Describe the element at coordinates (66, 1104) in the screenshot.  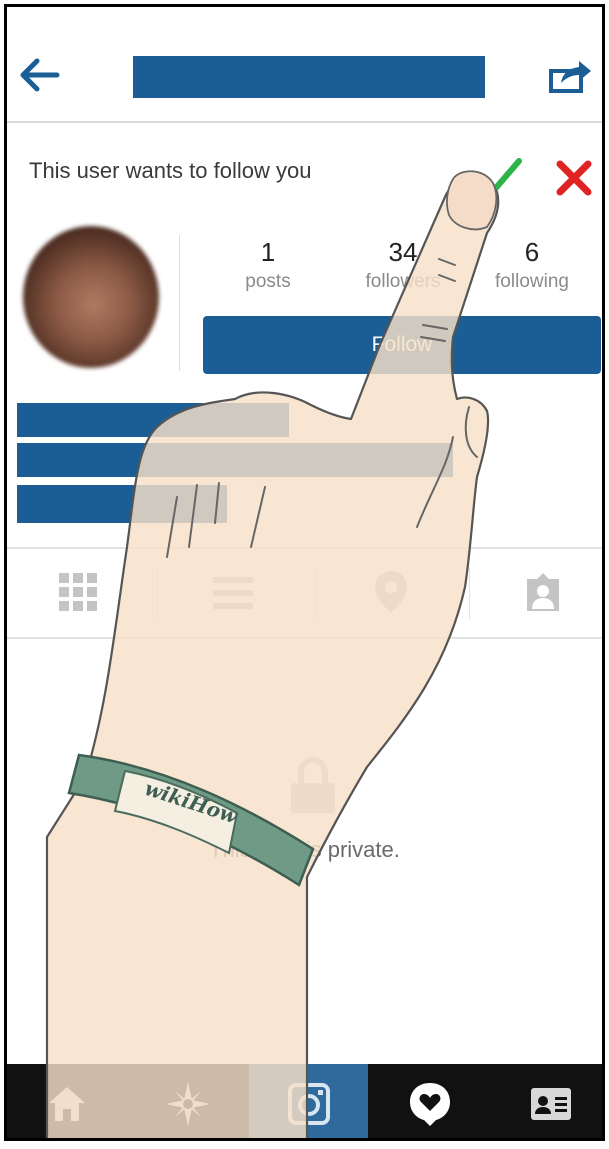
I see `home-icon` at that location.